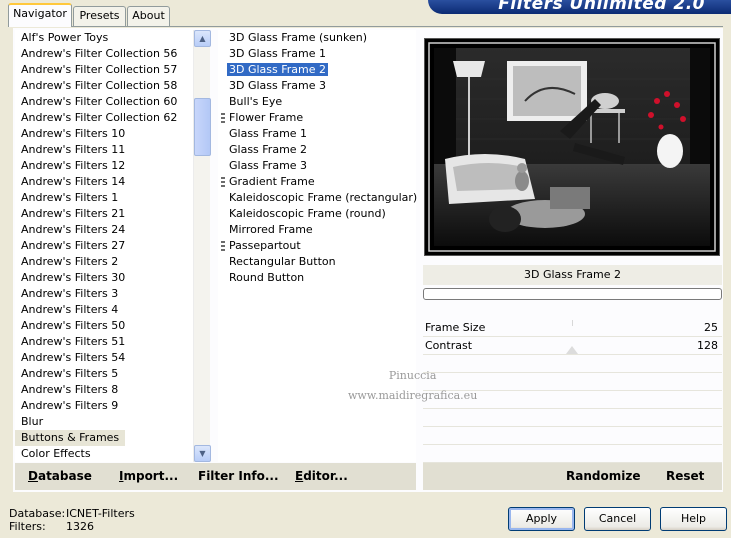 This screenshot has height=538, width=731. What do you see at coordinates (27, 526) in the screenshot?
I see `filters-label: Filters:` at bounding box center [27, 526].